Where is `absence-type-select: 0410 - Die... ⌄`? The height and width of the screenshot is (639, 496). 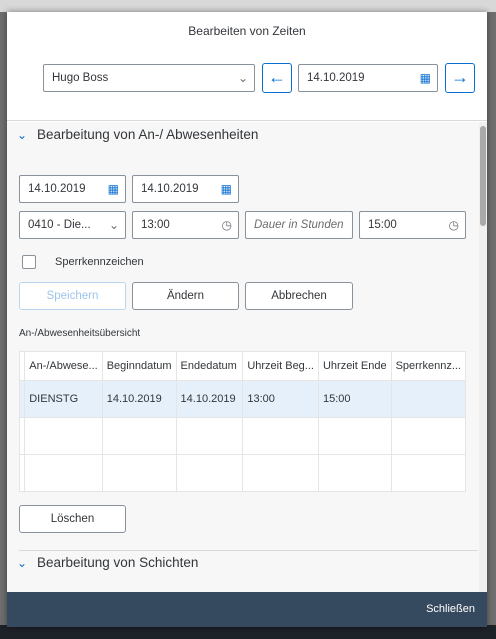 absence-type-select: 0410 - Die... ⌄ is located at coordinates (72, 225).